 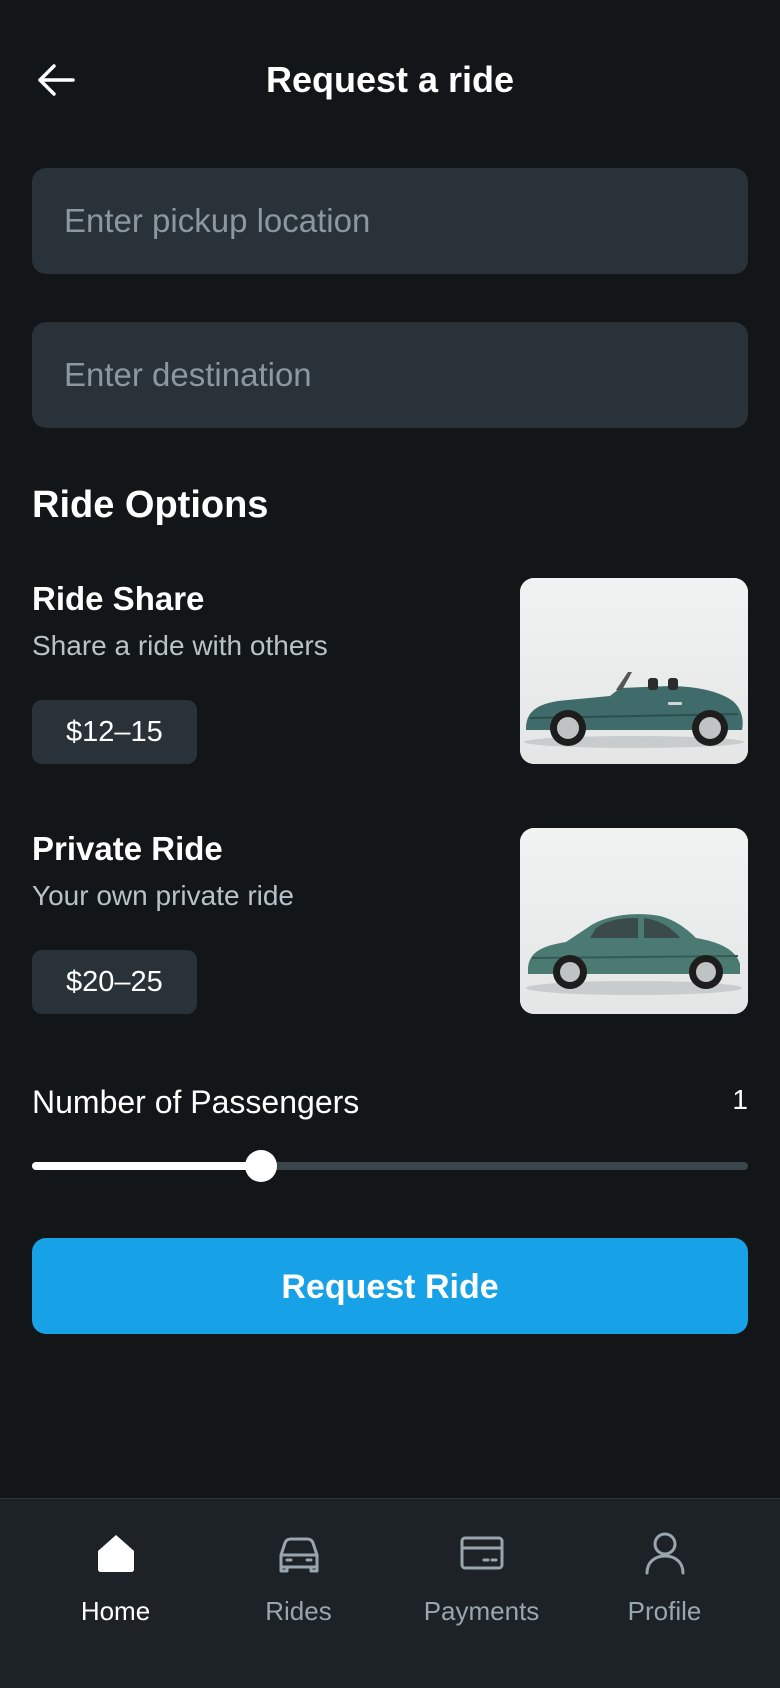 What do you see at coordinates (390, 1166) in the screenshot?
I see `passengers-slider` at bounding box center [390, 1166].